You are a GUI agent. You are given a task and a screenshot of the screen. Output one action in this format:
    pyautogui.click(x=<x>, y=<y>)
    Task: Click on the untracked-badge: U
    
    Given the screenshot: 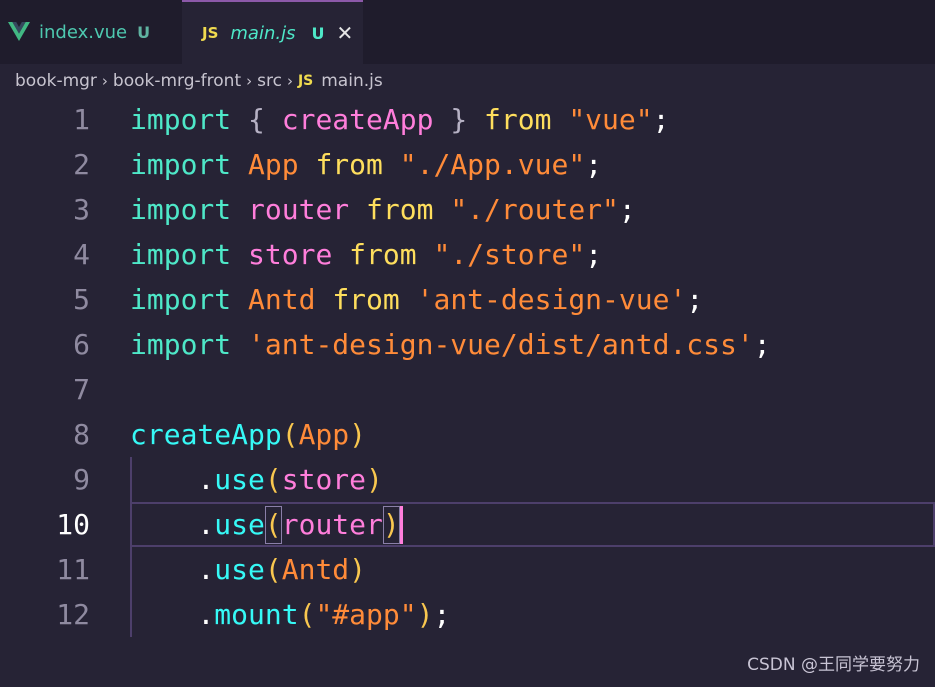 What is the action you would take?
    pyautogui.click(x=144, y=32)
    